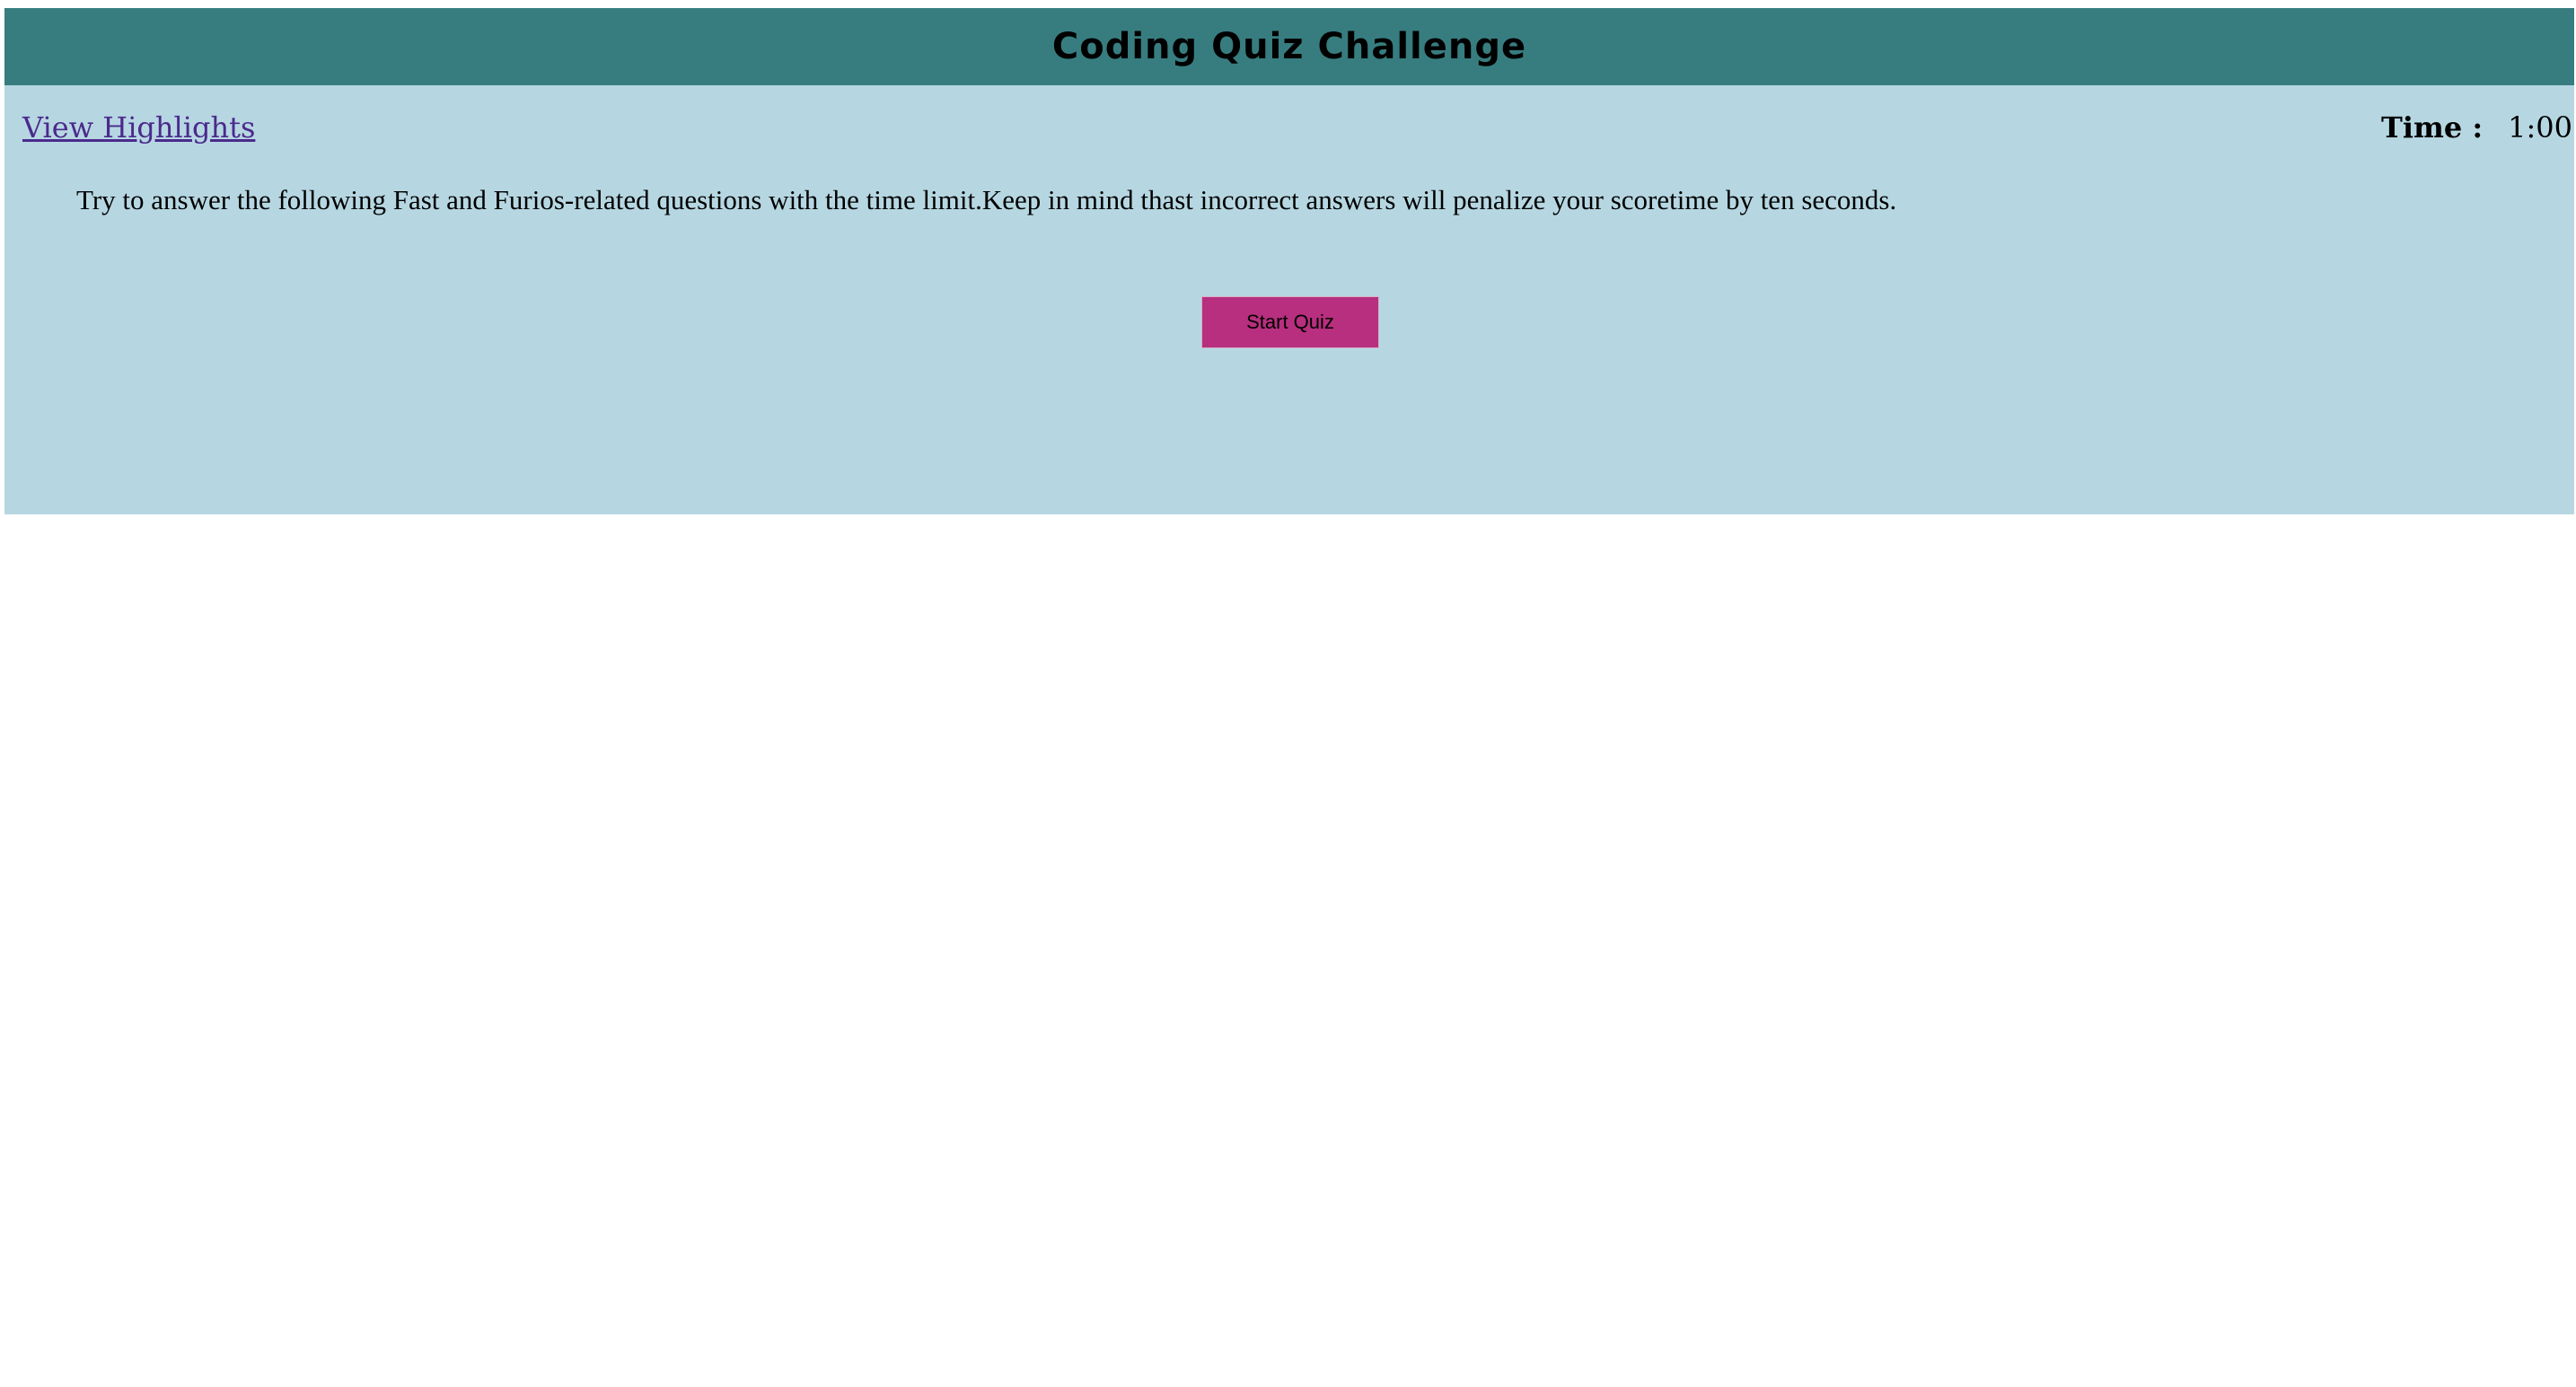 The height and width of the screenshot is (1387, 2576). I want to click on header-bar: Coding Quiz Challenge, so click(1289, 47).